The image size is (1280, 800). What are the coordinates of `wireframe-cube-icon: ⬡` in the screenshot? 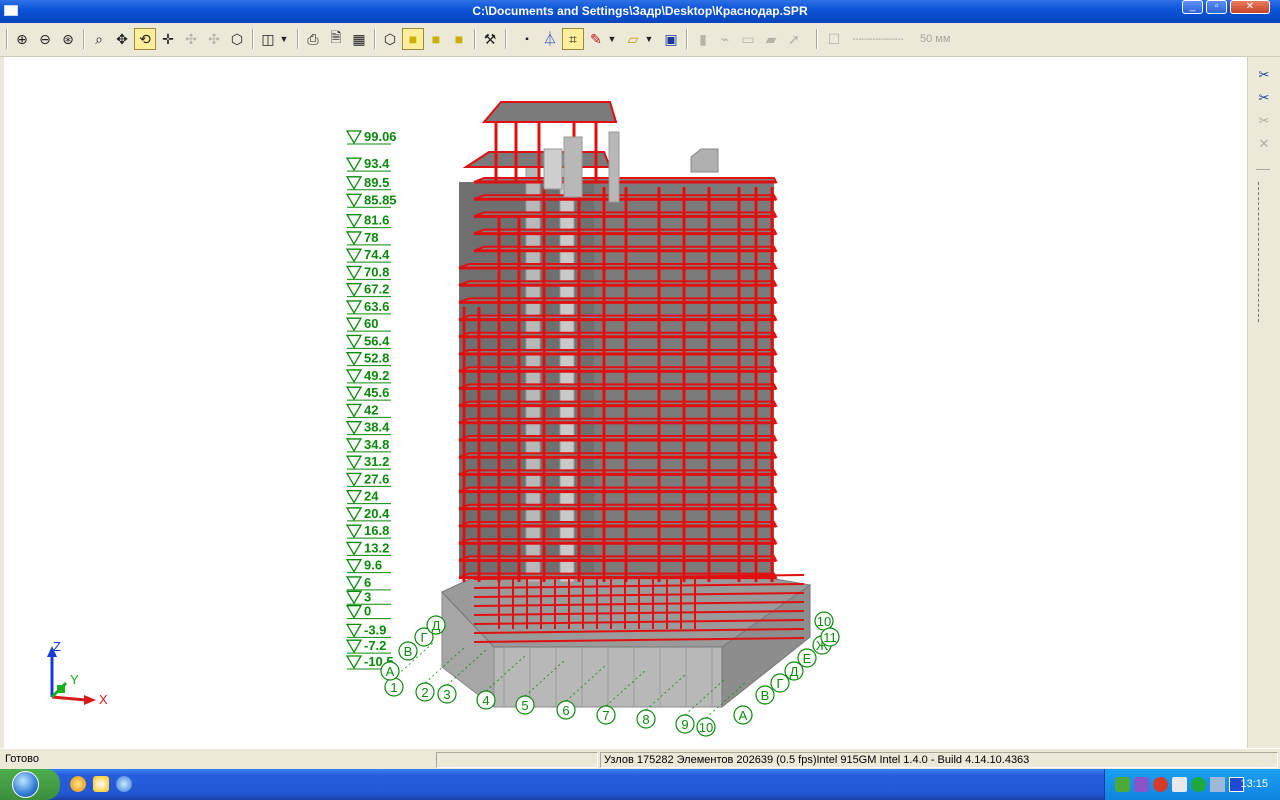 It's located at (390, 39).